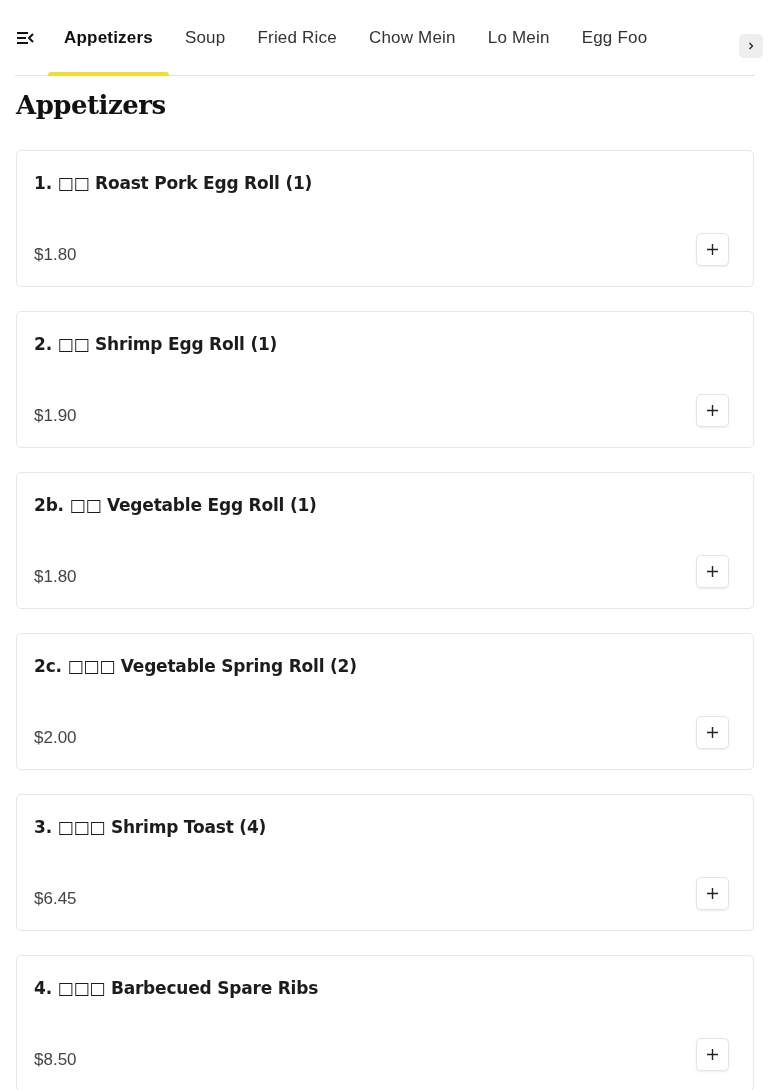 This screenshot has height=1090, width=770. Describe the element at coordinates (385, 218) in the screenshot. I see `menu-item-card: 1. □□ Roast Pork Egg Roll (1) $1.80` at that location.